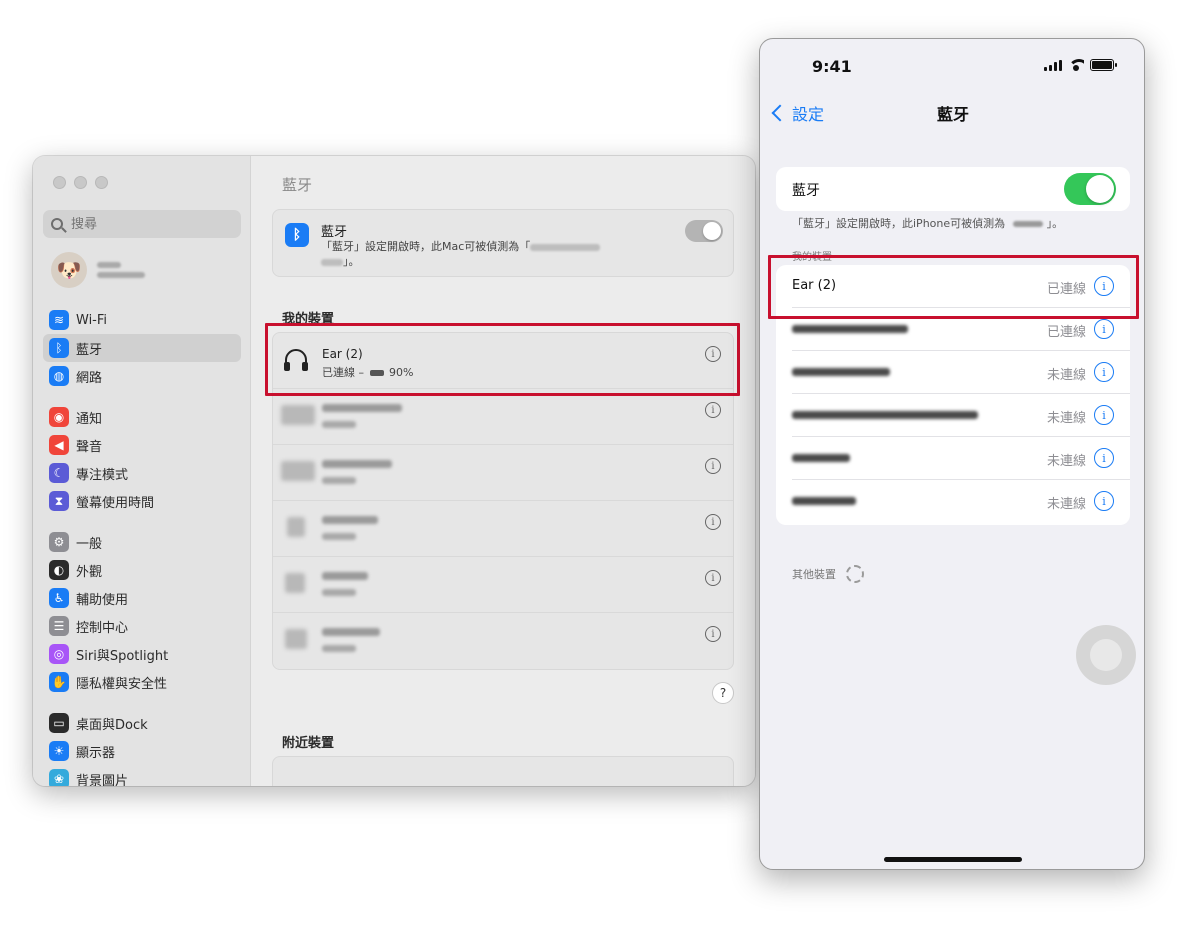 The width and height of the screenshot is (1200, 944). I want to click on close-window-button, so click(59, 182).